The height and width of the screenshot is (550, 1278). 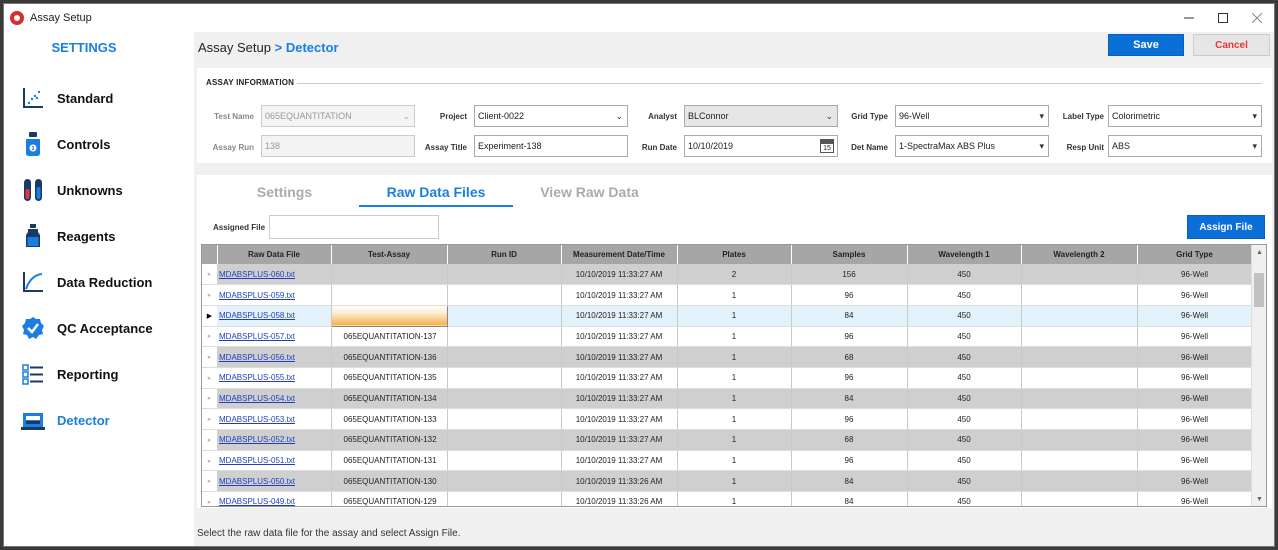 What do you see at coordinates (389, 378) in the screenshot?
I see `test-assay-cell: 065EQUANTITATION-135` at bounding box center [389, 378].